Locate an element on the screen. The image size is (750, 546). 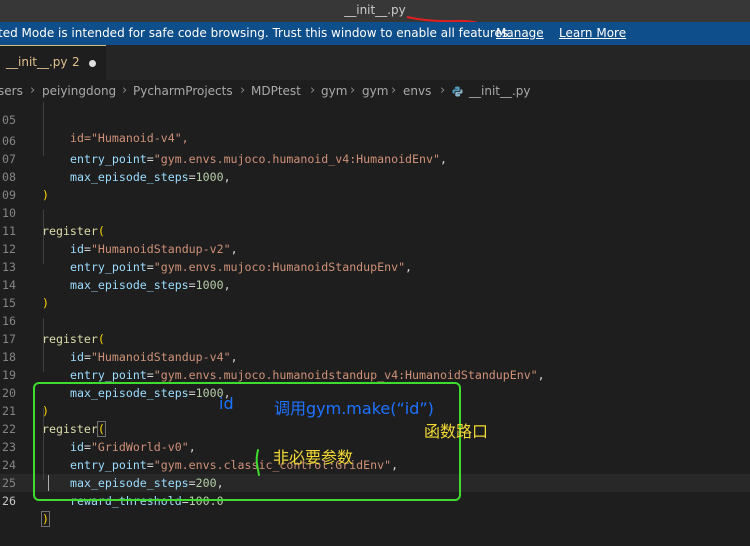
annotation-id: id is located at coordinates (226, 403).